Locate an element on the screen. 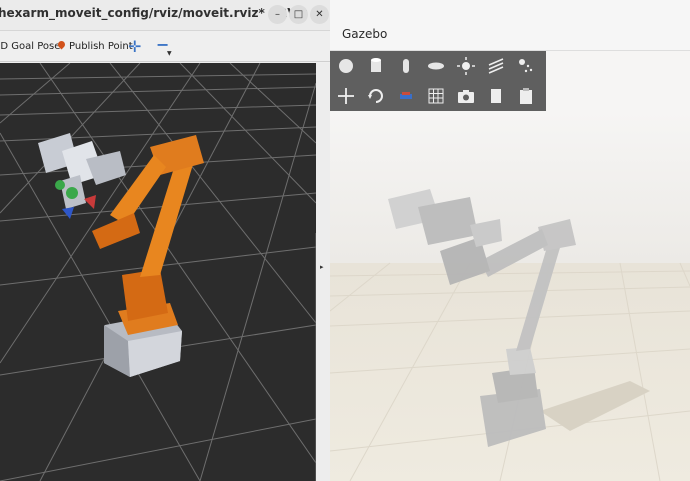  sphere-icon is located at coordinates (346, 66).